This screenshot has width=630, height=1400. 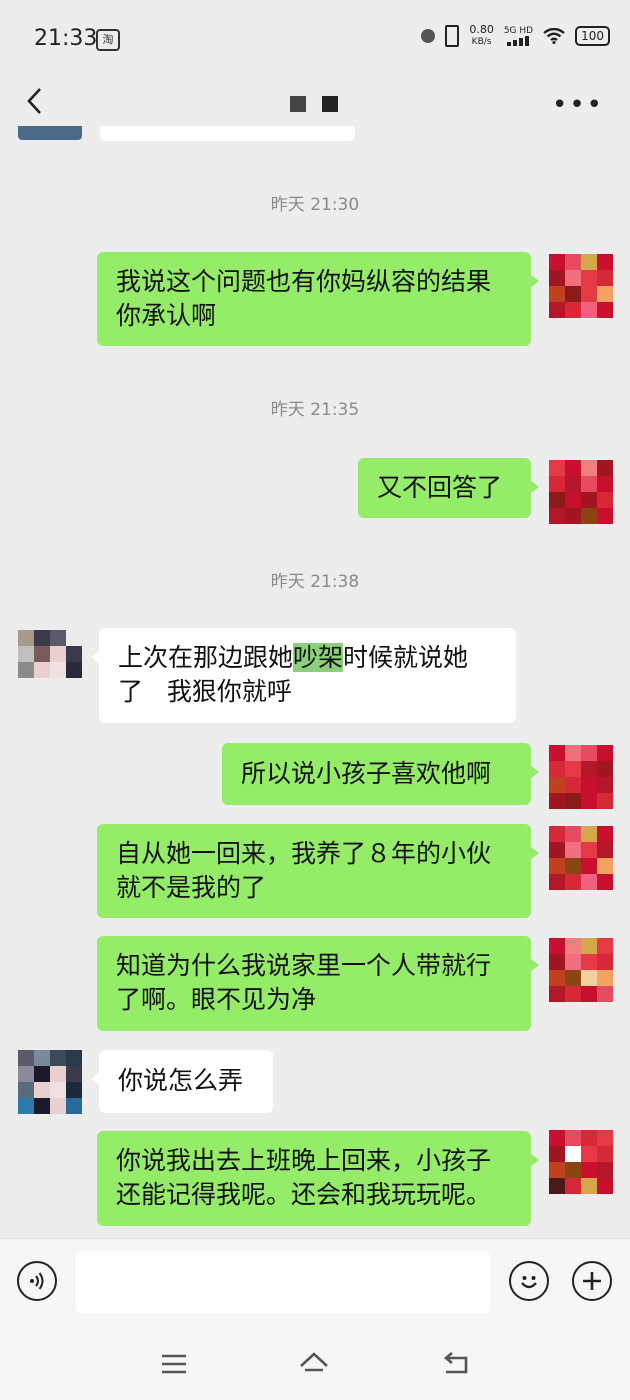 What do you see at coordinates (174, 1364) in the screenshot?
I see `menu-icon` at bounding box center [174, 1364].